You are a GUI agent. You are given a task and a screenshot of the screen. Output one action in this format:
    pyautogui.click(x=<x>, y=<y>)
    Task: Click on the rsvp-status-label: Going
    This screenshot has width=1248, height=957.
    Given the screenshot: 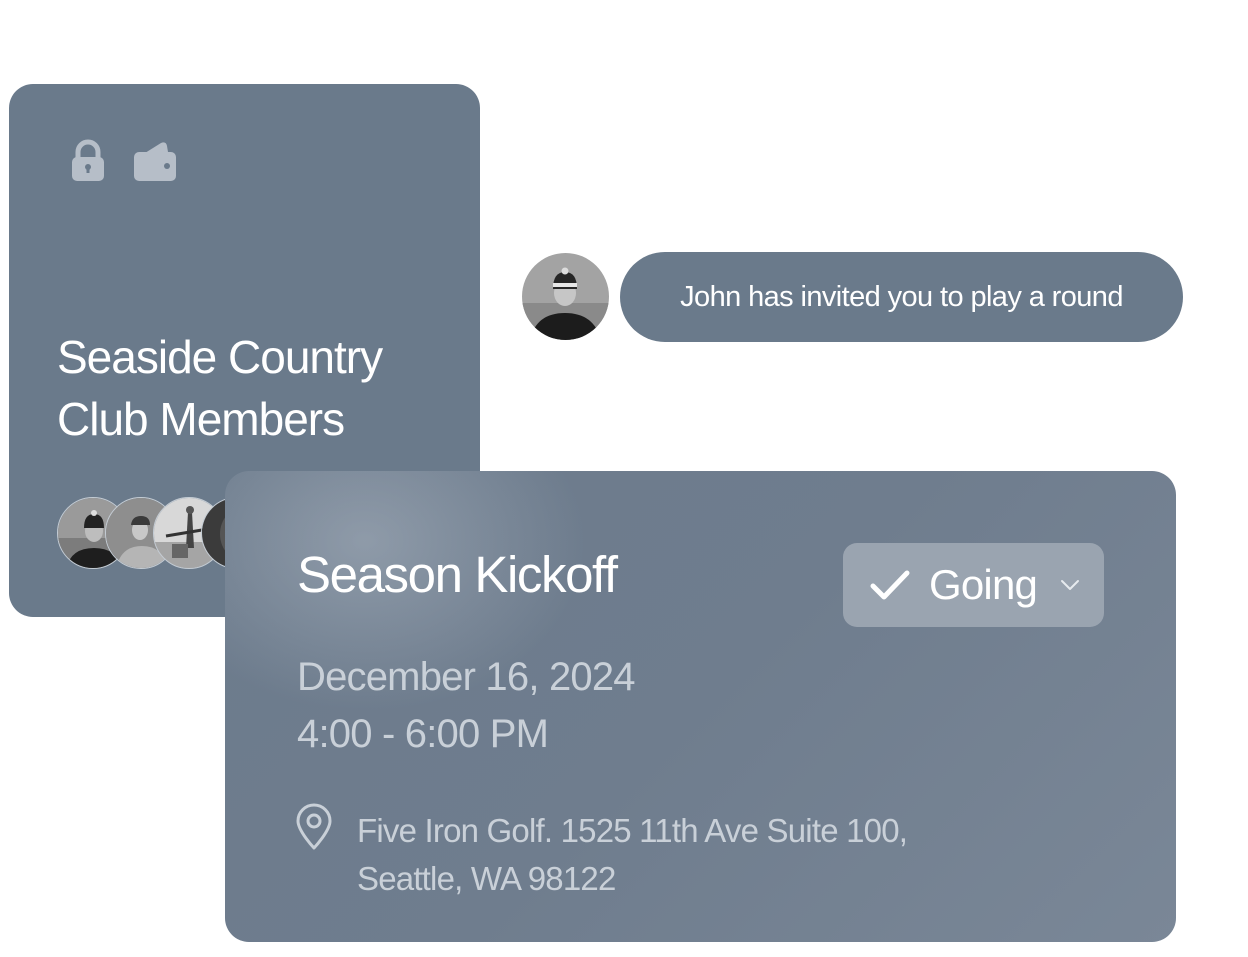 What is the action you would take?
    pyautogui.click(x=983, y=584)
    